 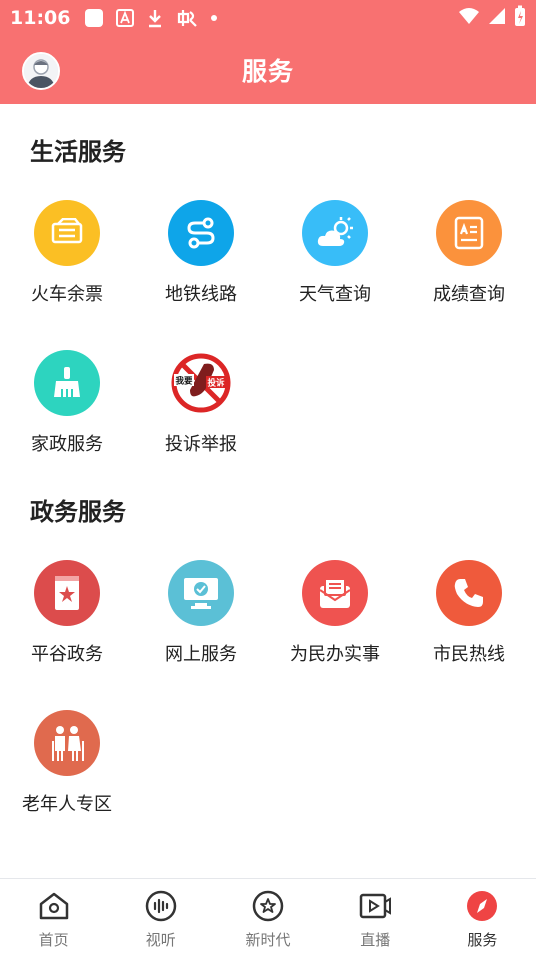 I want to click on train-ticket-icon, so click(x=67, y=233).